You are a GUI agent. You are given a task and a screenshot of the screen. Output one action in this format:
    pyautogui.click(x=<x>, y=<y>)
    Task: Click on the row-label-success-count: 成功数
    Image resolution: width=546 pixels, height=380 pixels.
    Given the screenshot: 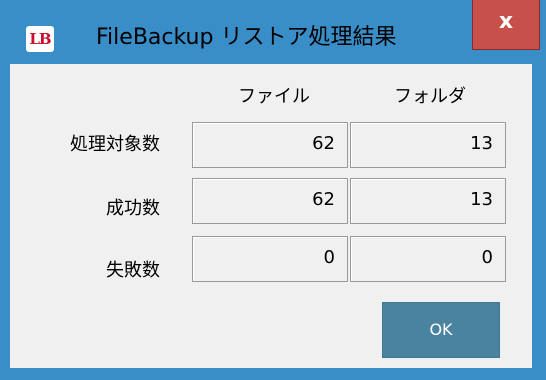 What is the action you would take?
    pyautogui.click(x=133, y=208)
    